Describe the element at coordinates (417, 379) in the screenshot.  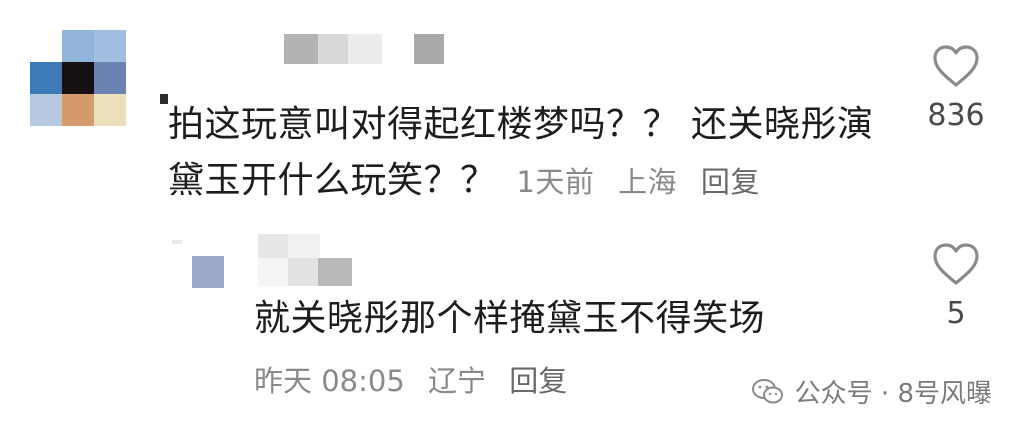
I see `reply-meta: 昨天 08:05 辽宁 回复` at that location.